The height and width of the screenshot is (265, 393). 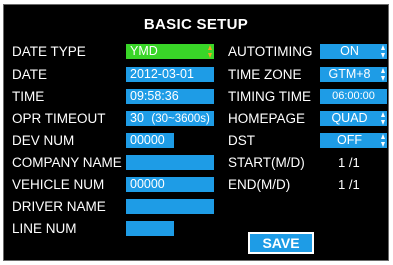 What do you see at coordinates (353, 96) in the screenshot?
I see `timing-time-field: 06:00:00` at bounding box center [353, 96].